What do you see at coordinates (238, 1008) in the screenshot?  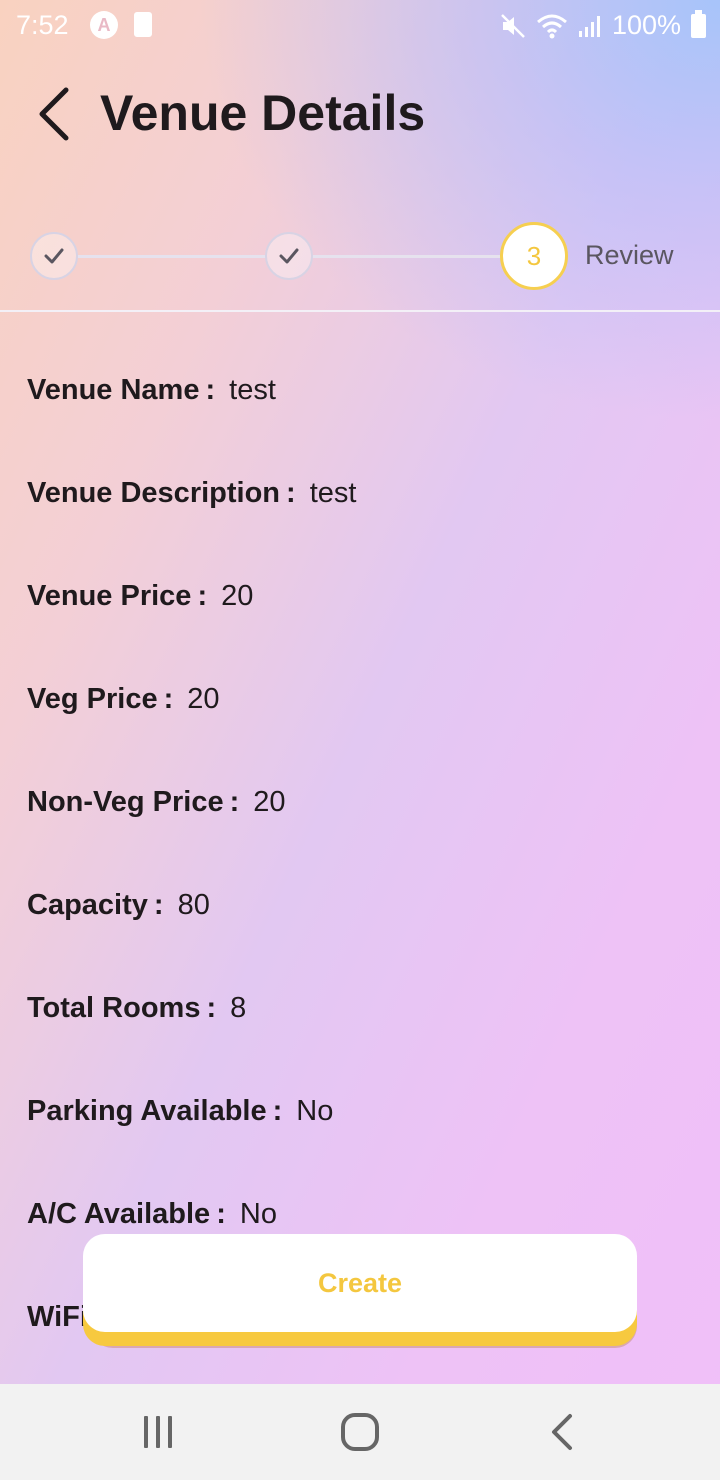 I see `detail-value: 8` at bounding box center [238, 1008].